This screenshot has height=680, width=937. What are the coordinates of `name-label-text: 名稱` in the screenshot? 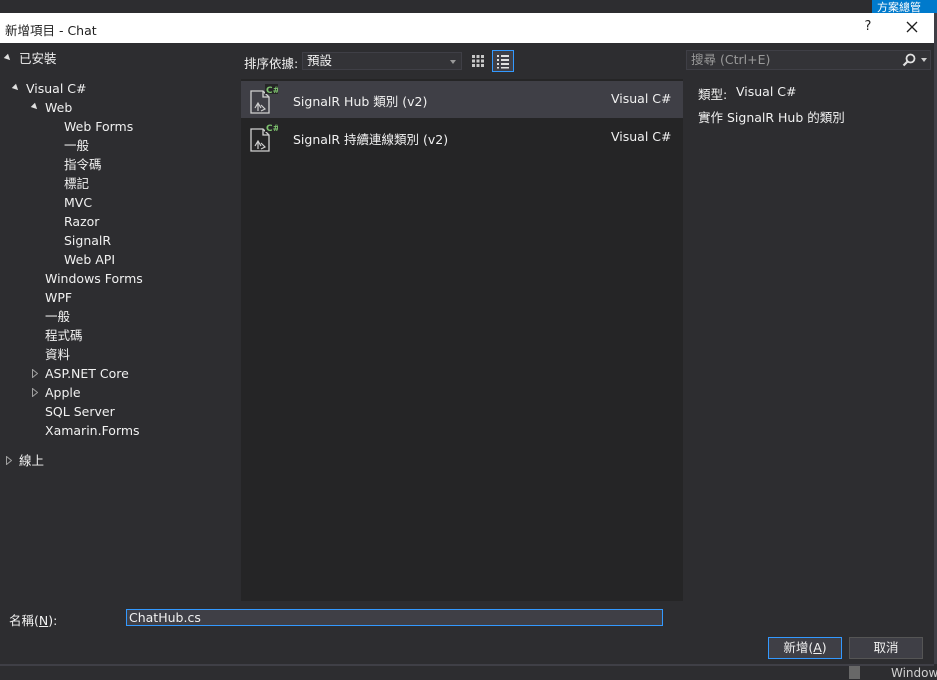 It's located at (22, 620).